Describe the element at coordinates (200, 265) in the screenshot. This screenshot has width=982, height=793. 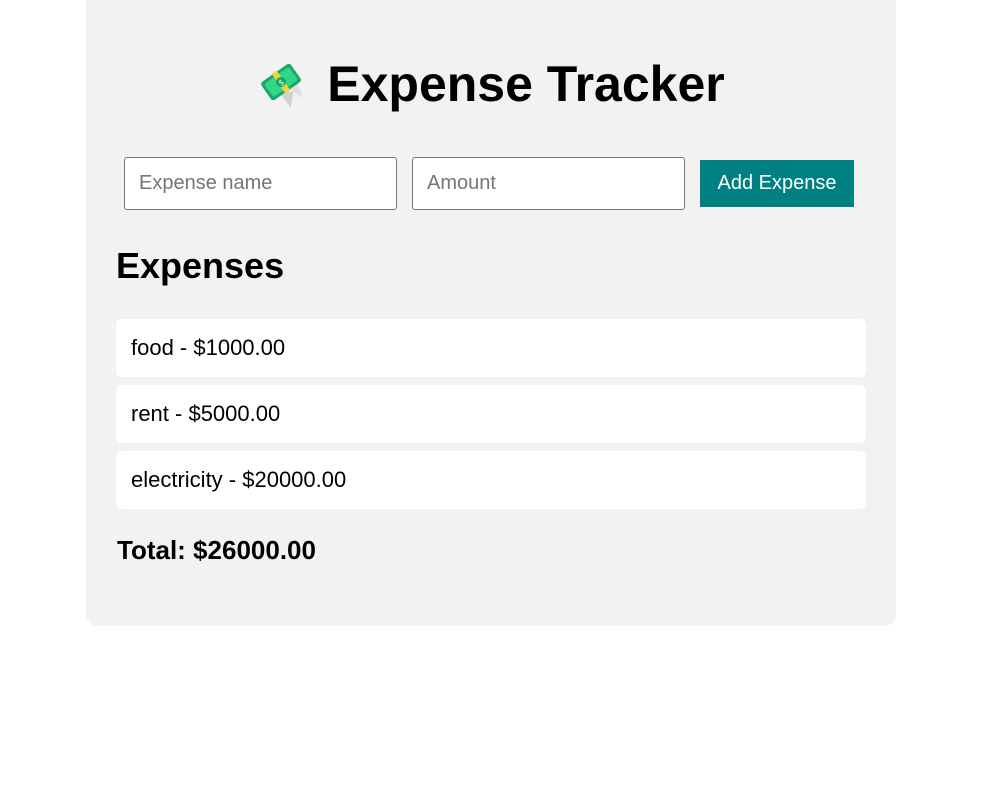
I see `expenses-heading: Expenses` at that location.